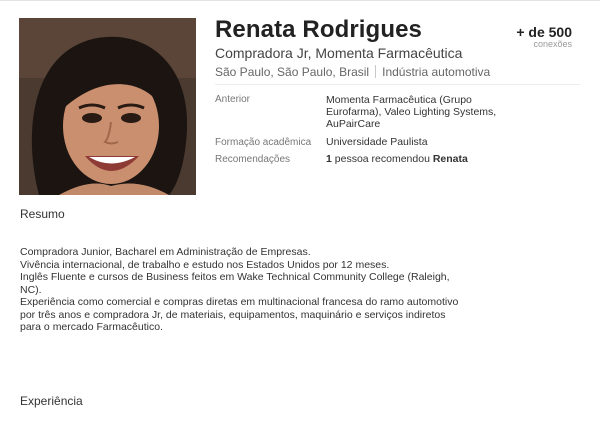 Image resolution: width=600 pixels, height=424 pixels. What do you see at coordinates (552, 44) in the screenshot?
I see `connections-label: conexões` at bounding box center [552, 44].